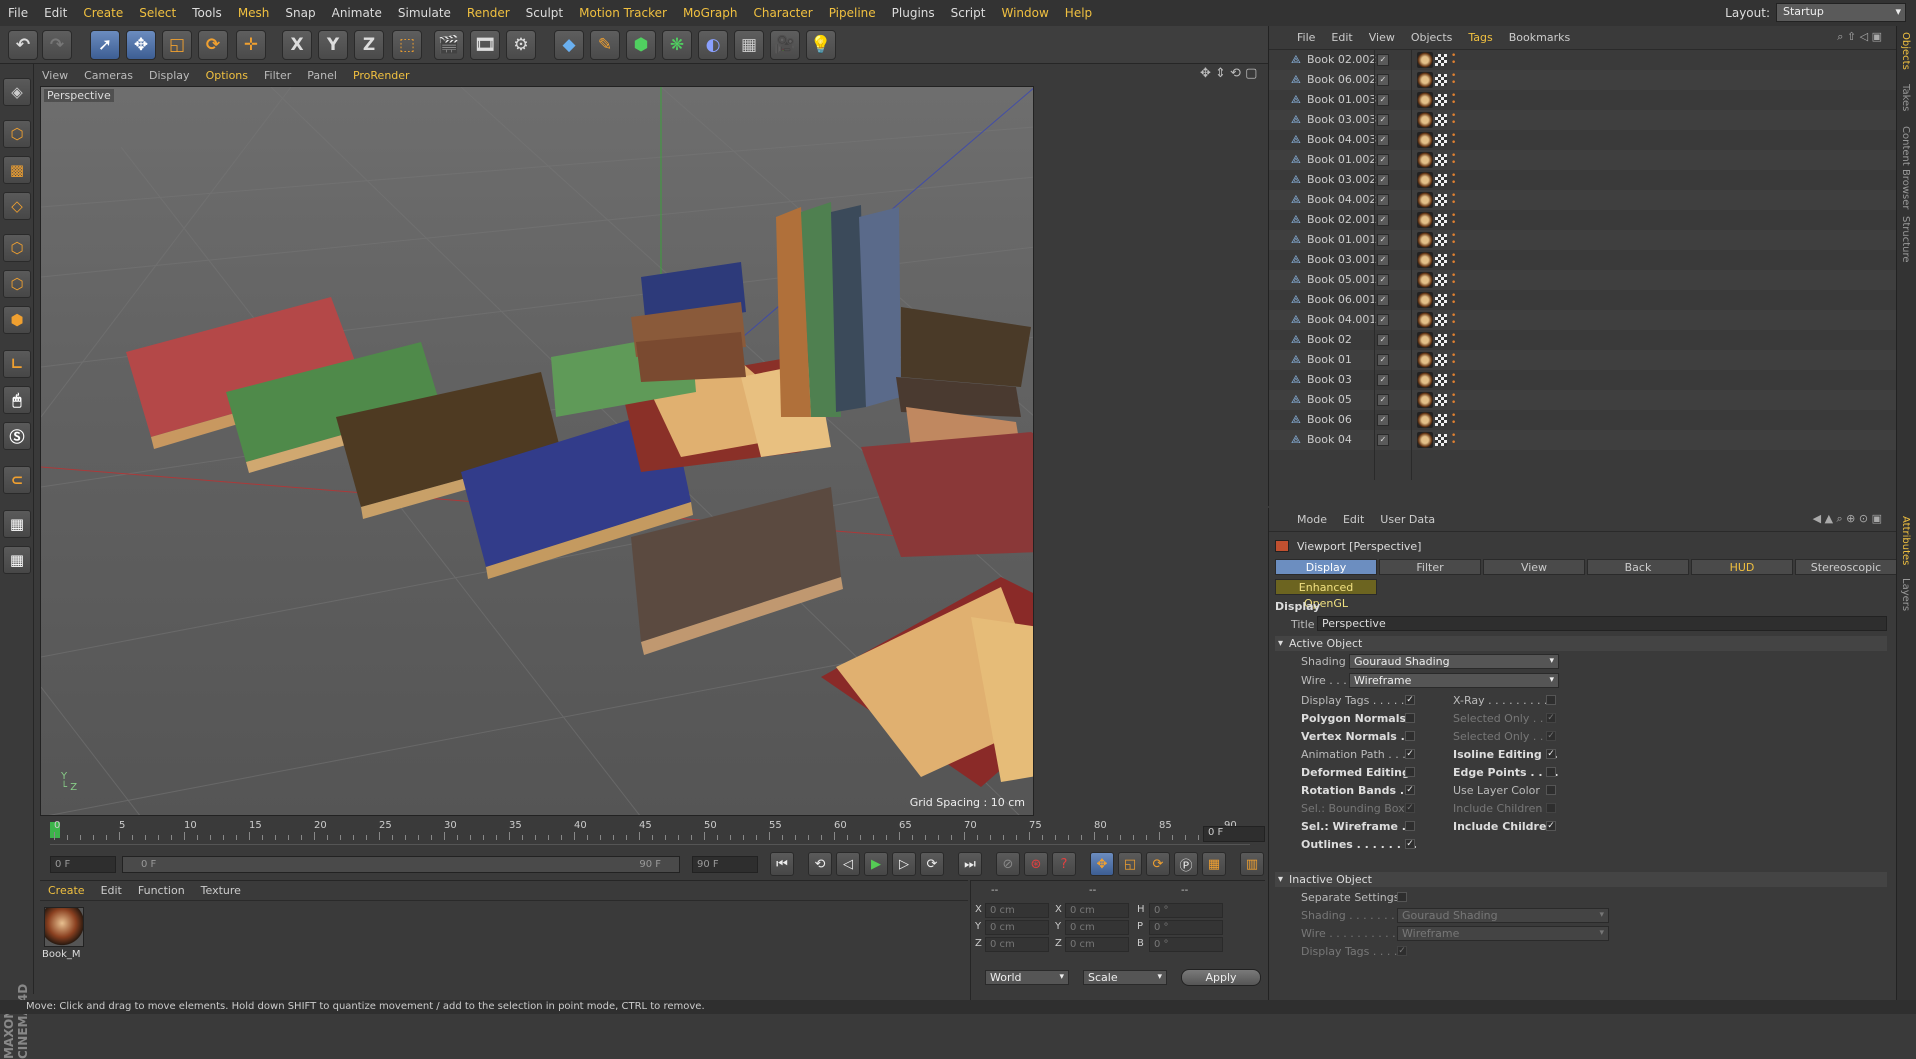 The image size is (1916, 1059). Describe the element at coordinates (17, 206) in the screenshot. I see `workplane-mode-icon: ◇` at that location.